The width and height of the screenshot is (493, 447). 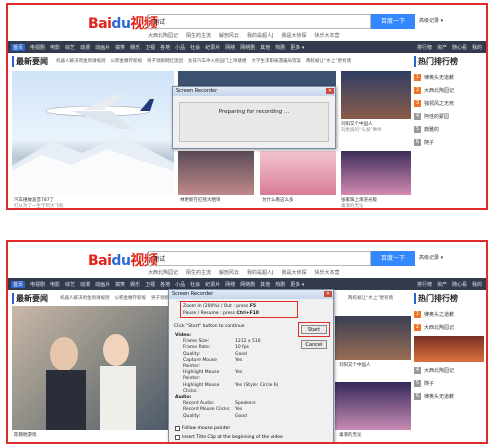 What do you see at coordinates (277, 61) in the screenshot?
I see `subtab: 大学生求职被遇骗局等案` at bounding box center [277, 61].